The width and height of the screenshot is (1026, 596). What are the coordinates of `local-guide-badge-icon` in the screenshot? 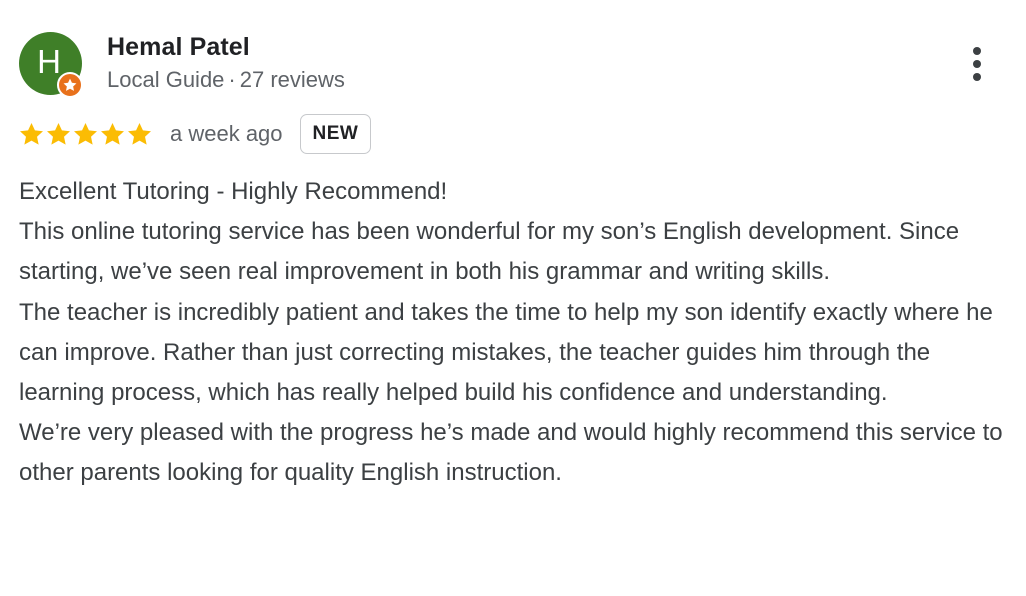 It's located at (70, 85).